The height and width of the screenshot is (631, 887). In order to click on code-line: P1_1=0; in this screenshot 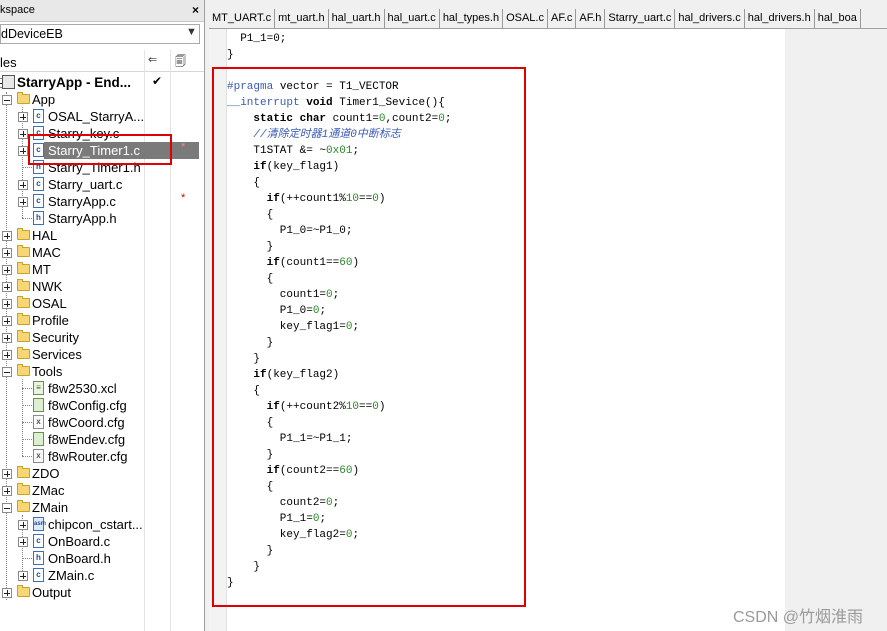, I will do `click(256, 39)`.